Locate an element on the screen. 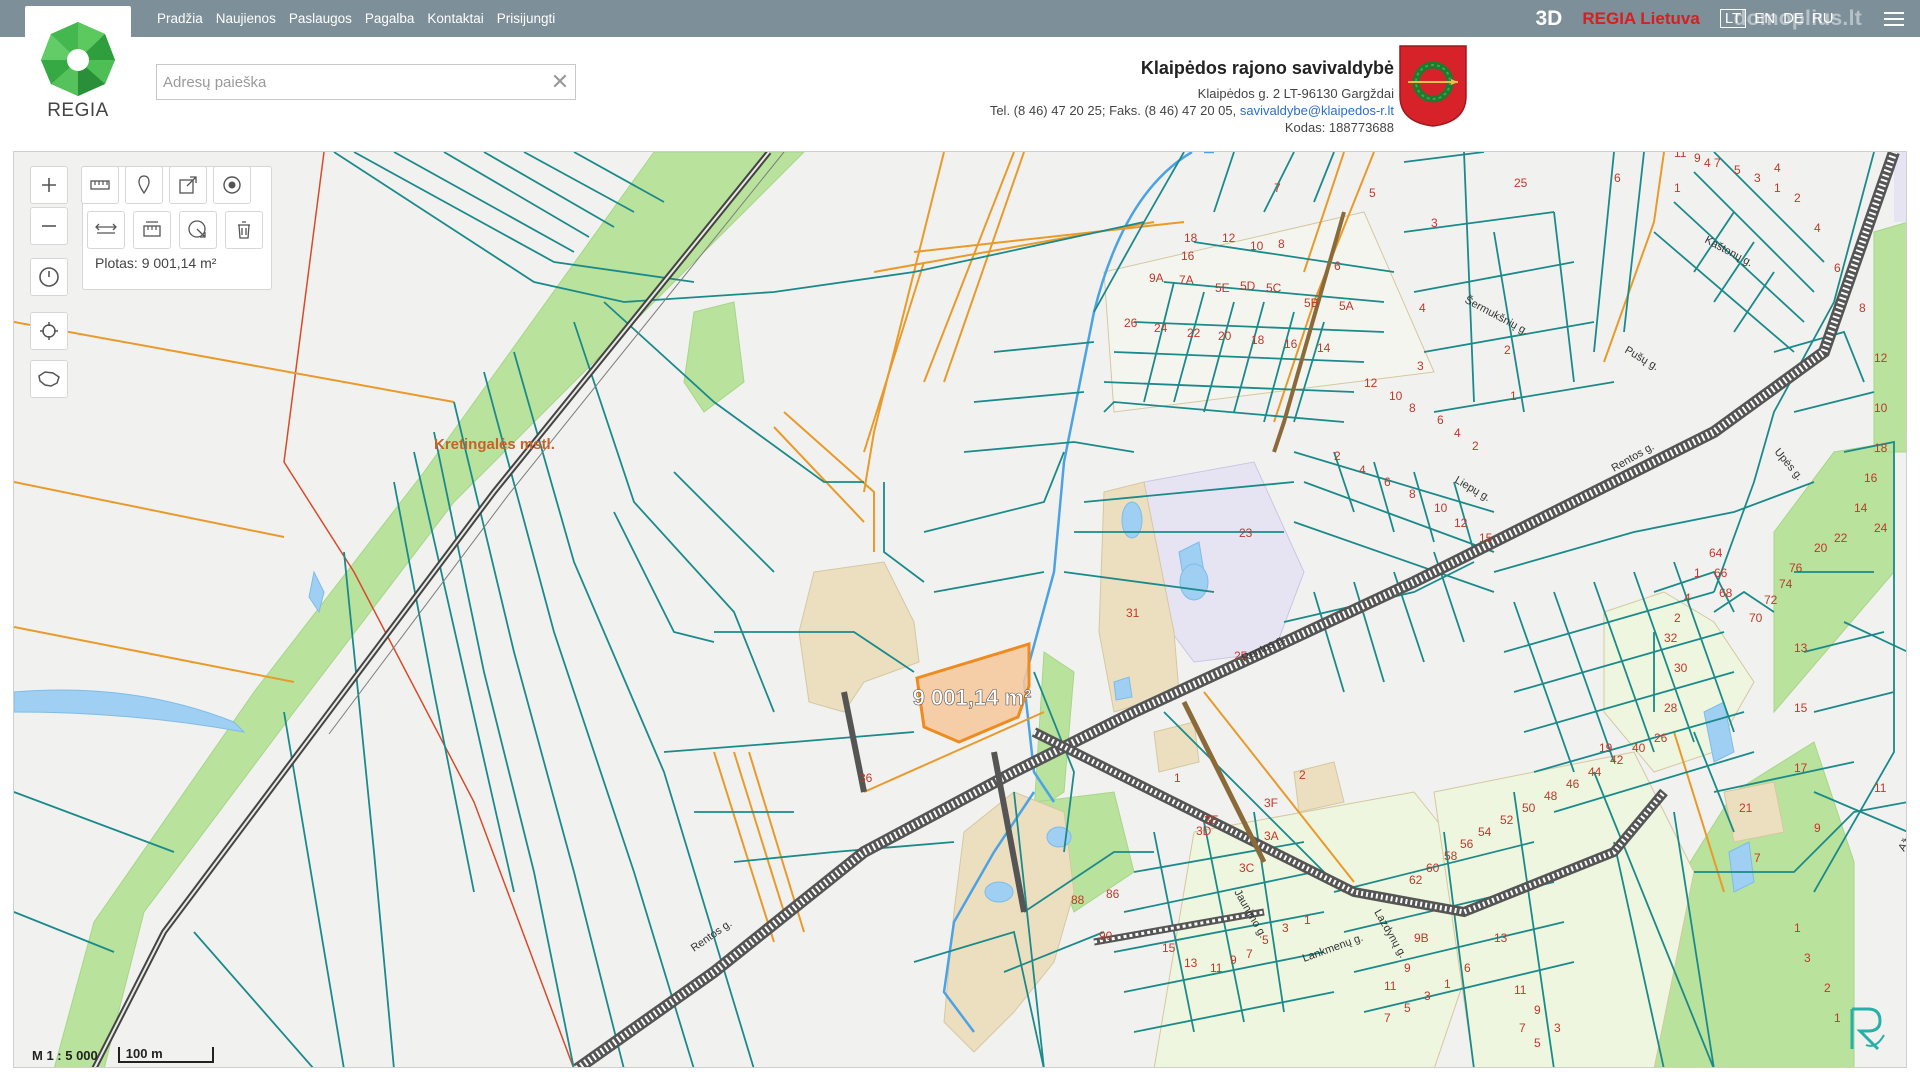  menu-icon is located at coordinates (1894, 18).